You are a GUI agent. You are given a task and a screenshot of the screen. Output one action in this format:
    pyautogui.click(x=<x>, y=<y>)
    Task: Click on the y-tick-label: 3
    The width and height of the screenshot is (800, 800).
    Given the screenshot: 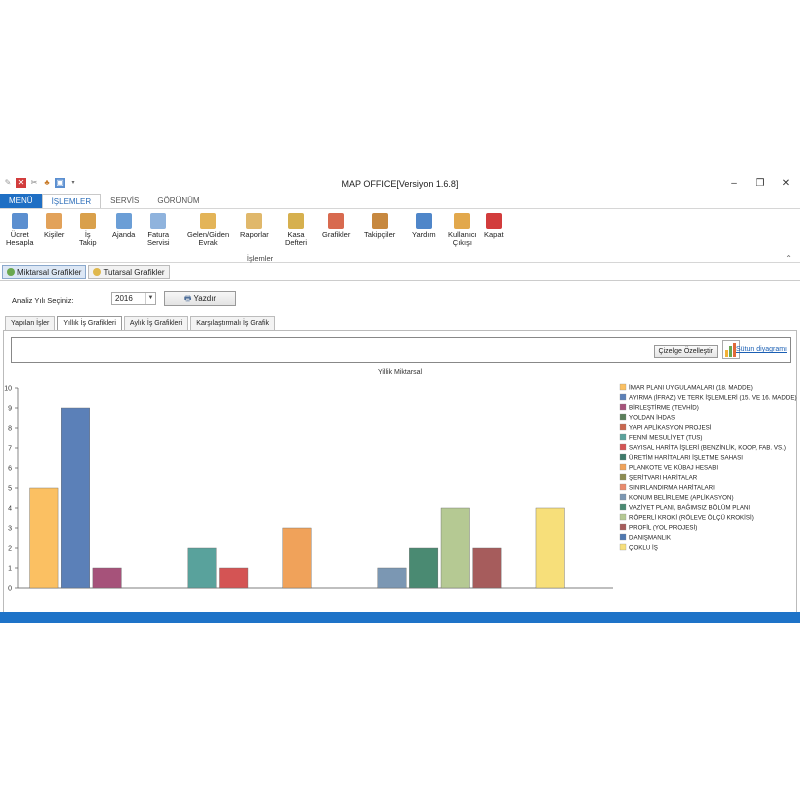 What is the action you would take?
    pyautogui.click(x=10, y=529)
    